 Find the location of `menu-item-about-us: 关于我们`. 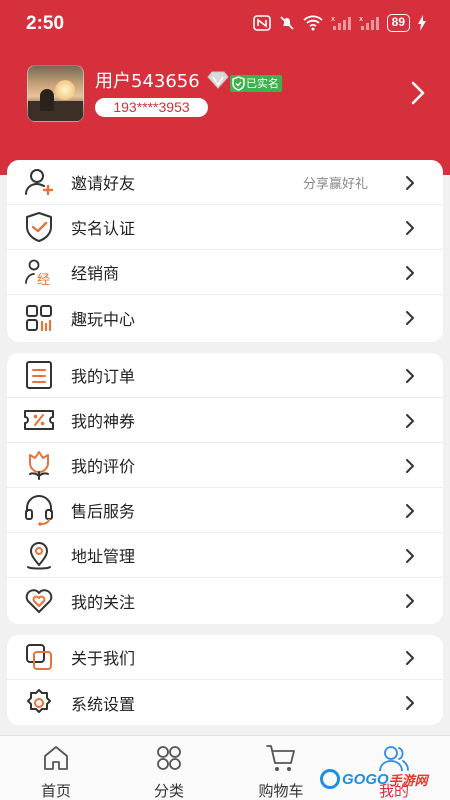

menu-item-about-us: 关于我们 is located at coordinates (225, 657).